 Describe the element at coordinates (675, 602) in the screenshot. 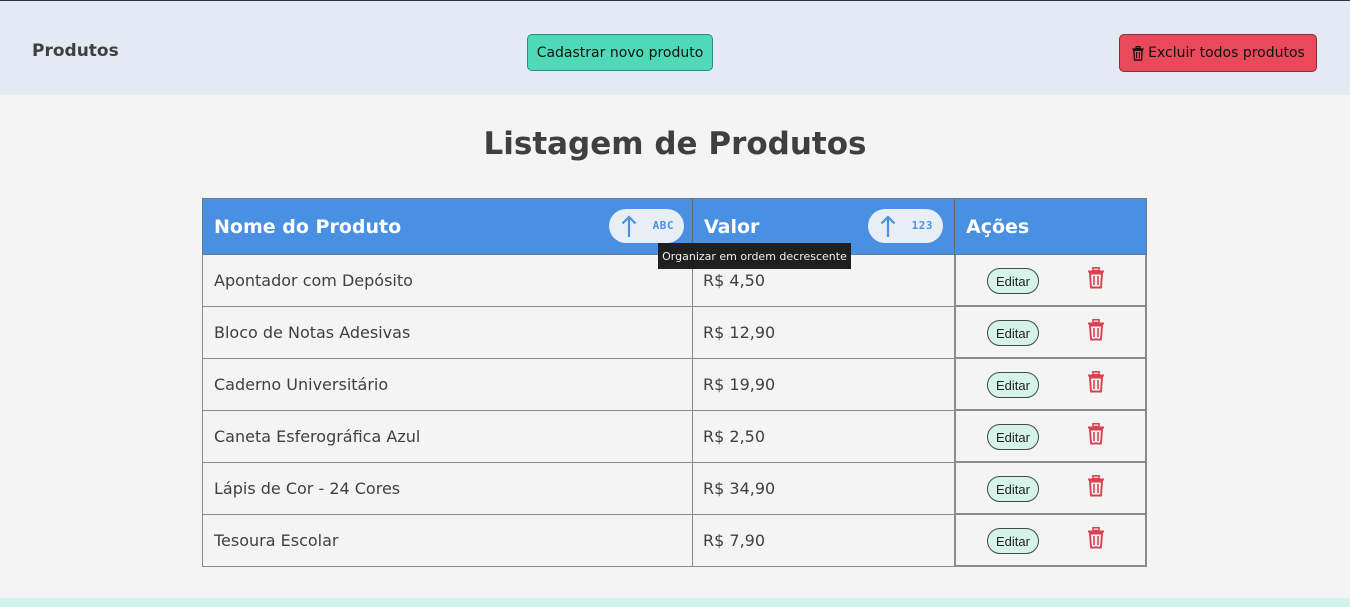

I see `footer-strip` at that location.